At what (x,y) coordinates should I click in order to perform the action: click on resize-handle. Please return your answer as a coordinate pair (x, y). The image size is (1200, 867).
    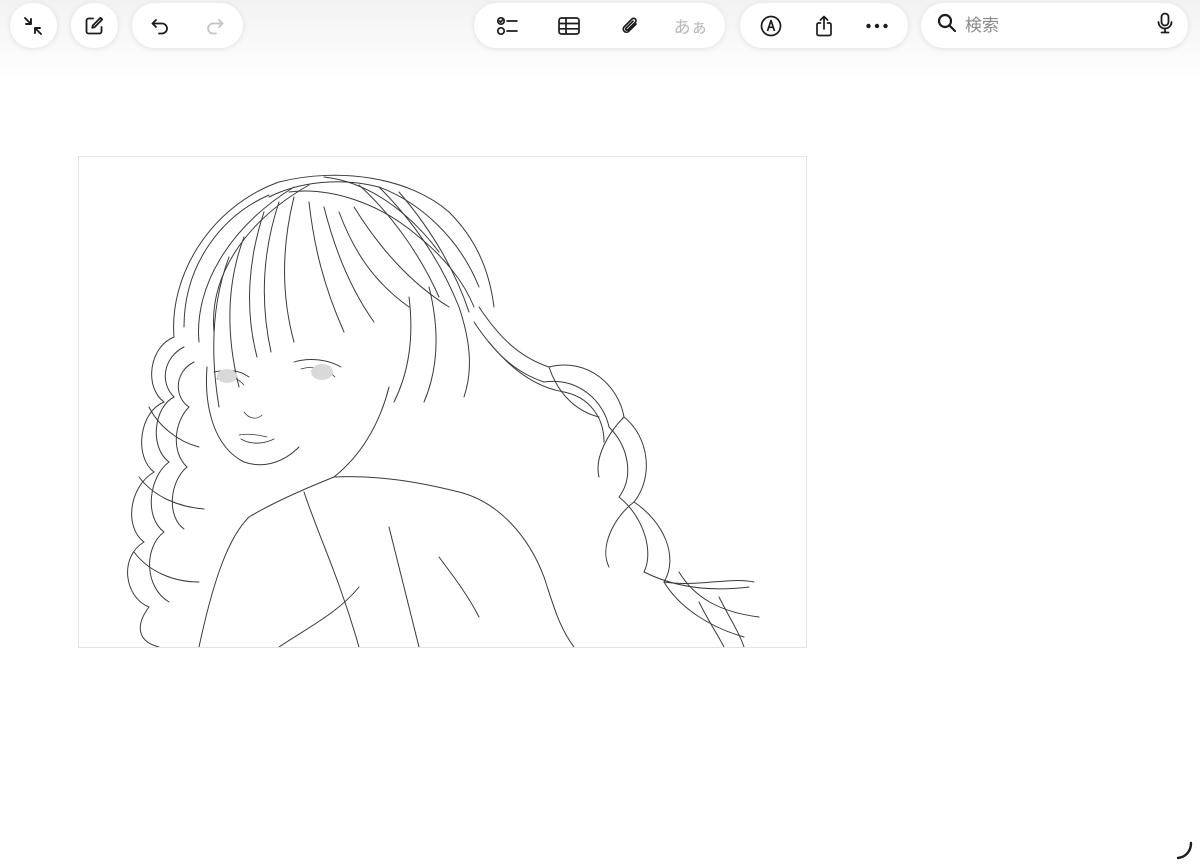
    Looking at the image, I should click on (1184, 851).